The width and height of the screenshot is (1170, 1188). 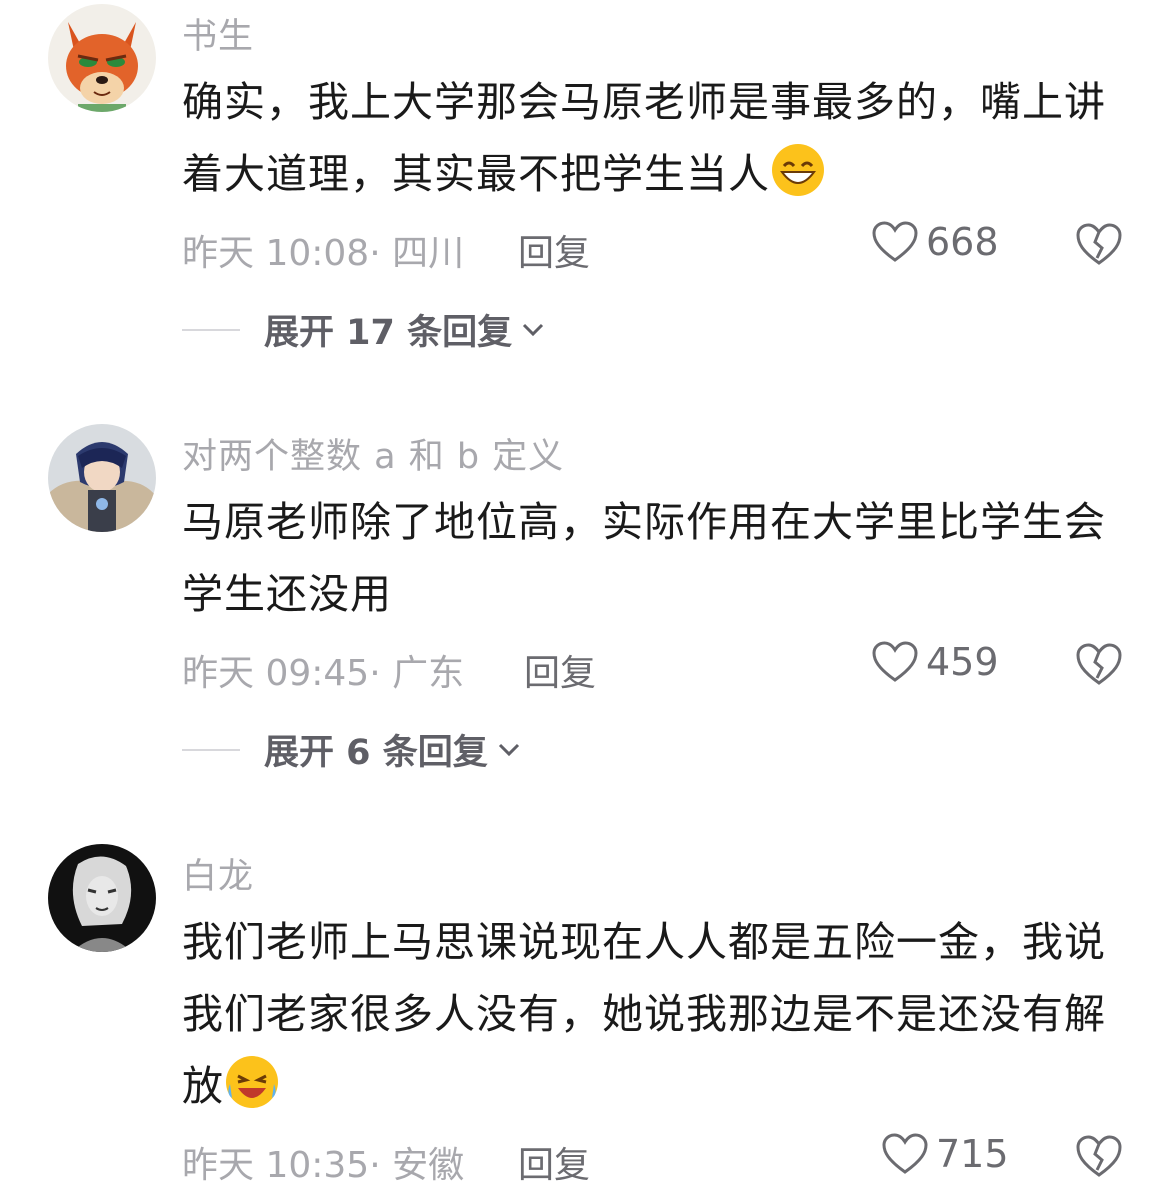 What do you see at coordinates (388, 333) in the screenshot?
I see `expand-label: 展开 17 条回复` at bounding box center [388, 333].